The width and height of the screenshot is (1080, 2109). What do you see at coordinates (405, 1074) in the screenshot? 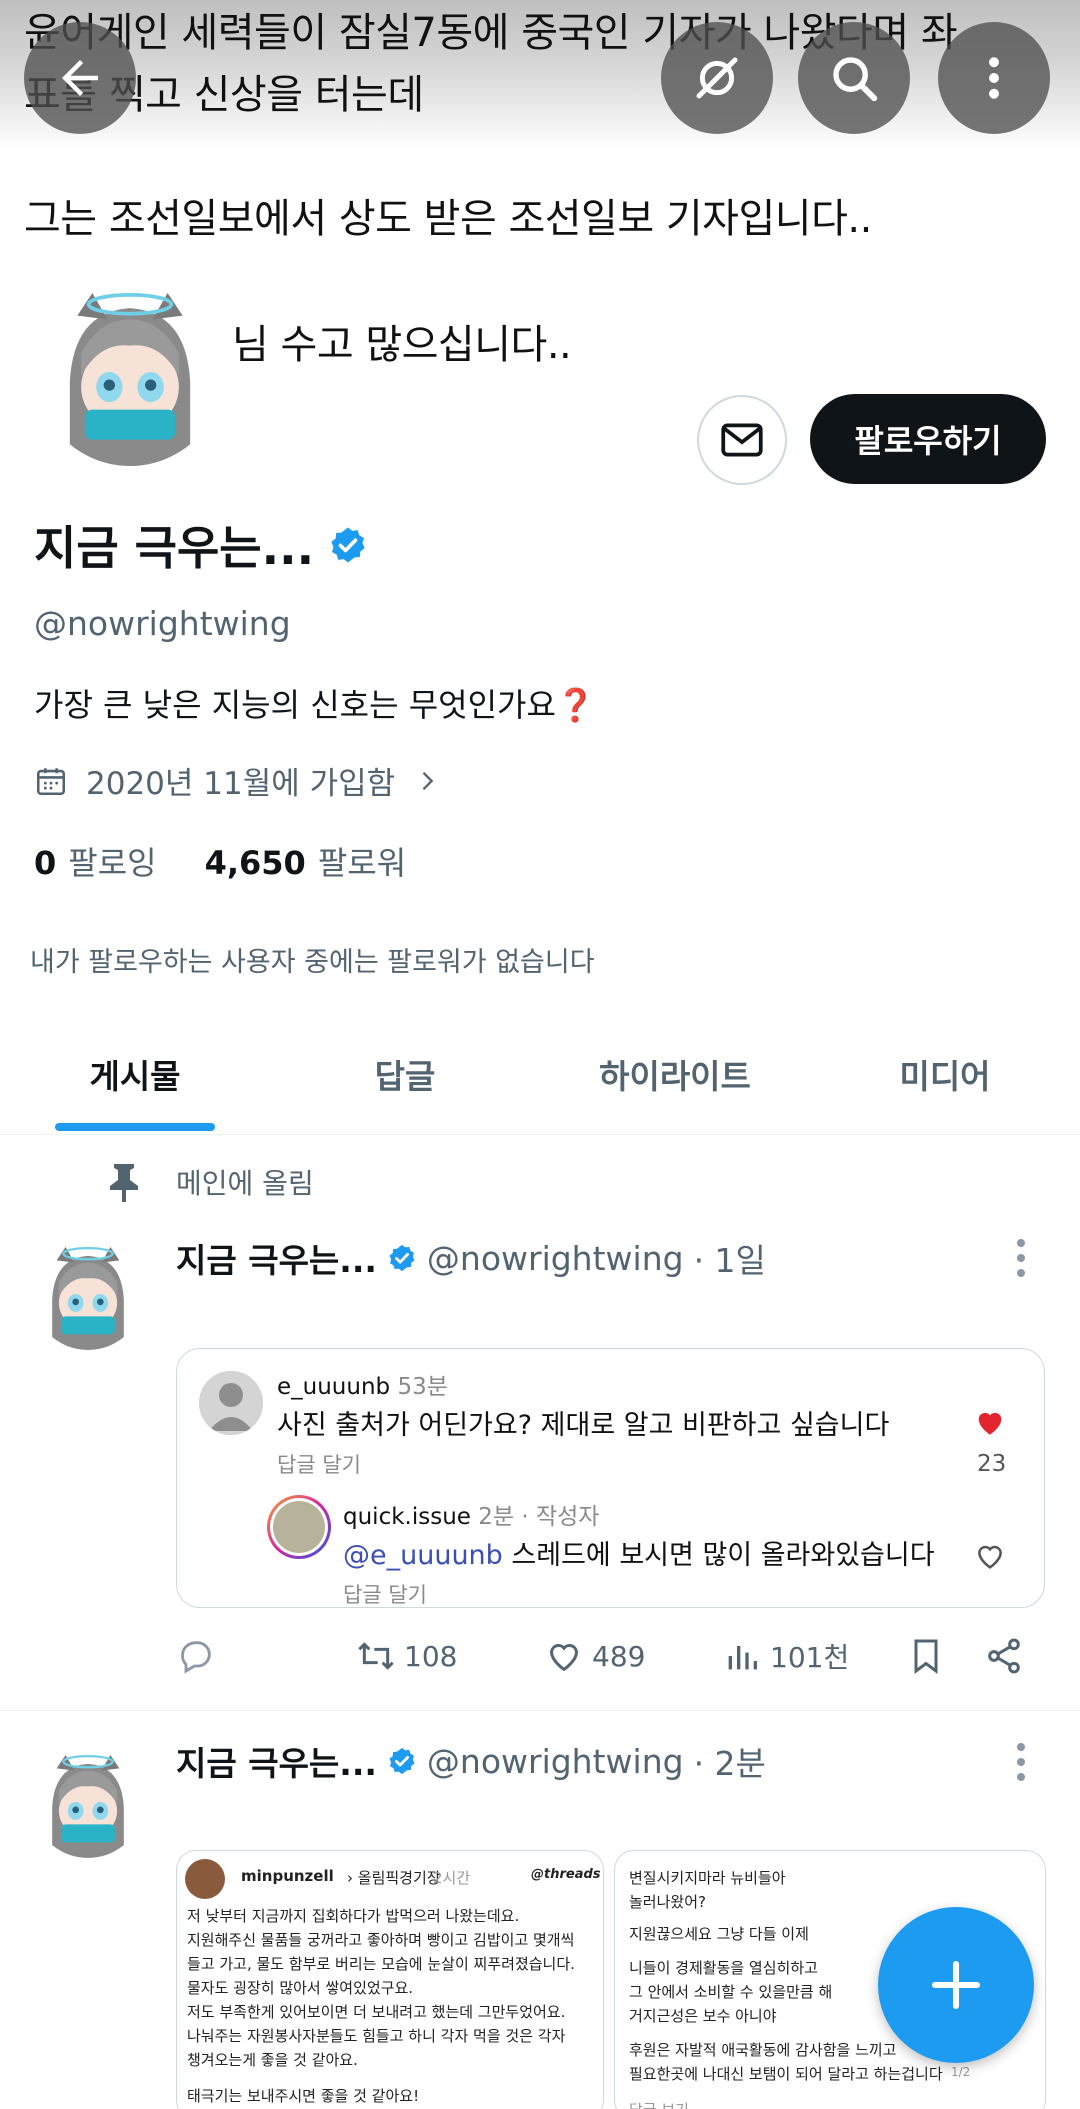
I see `tab-replies: 답글` at bounding box center [405, 1074].